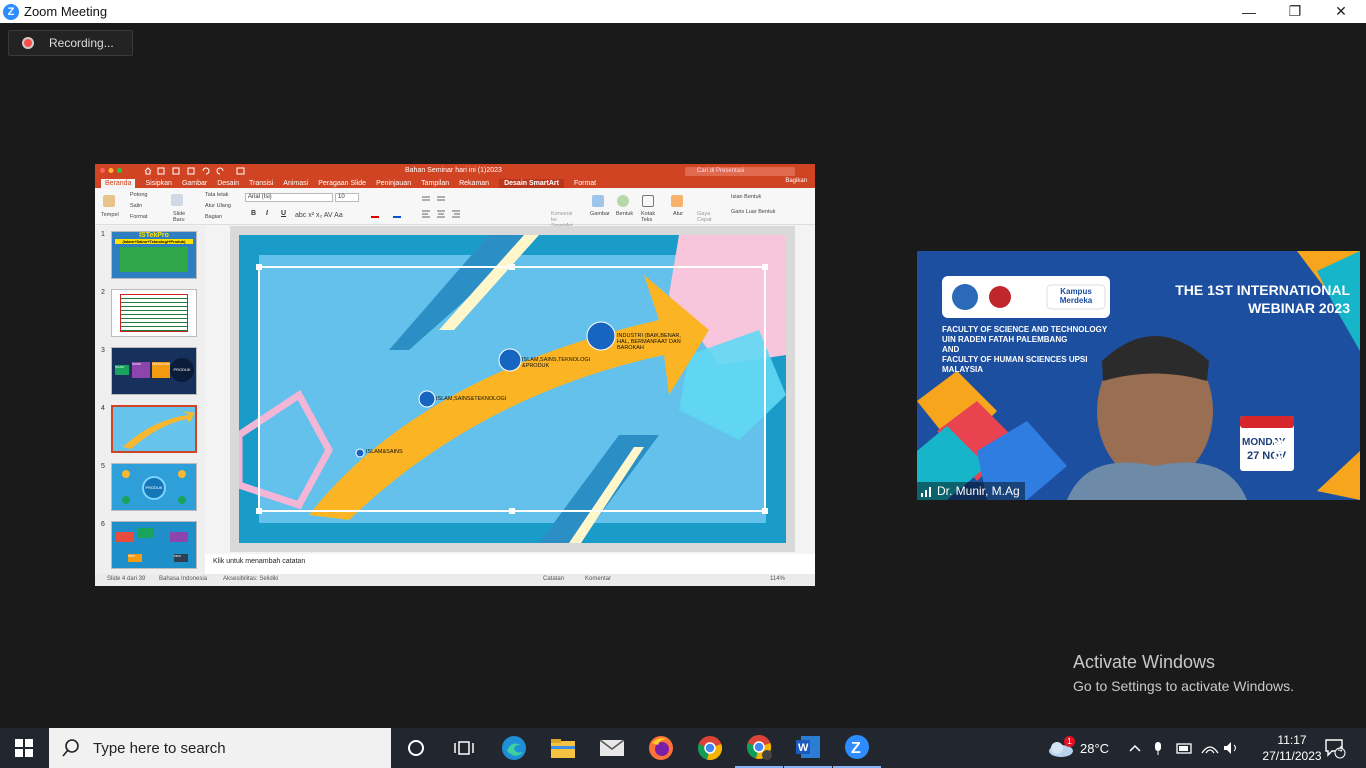 The image size is (1366, 768). I want to click on start-button, so click(24, 748).